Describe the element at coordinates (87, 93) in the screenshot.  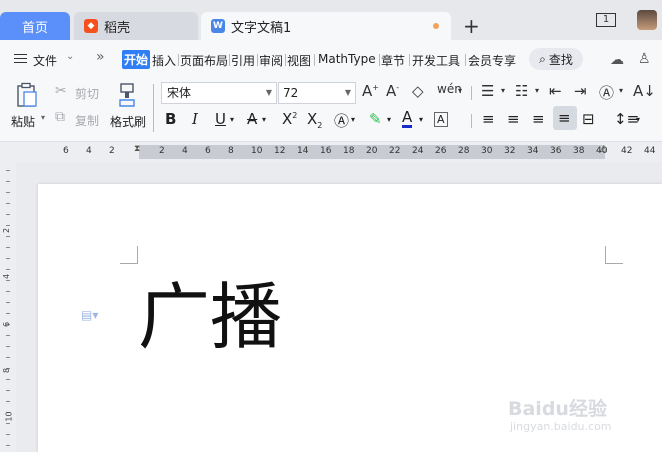
I see `cut-button: 剪切` at that location.